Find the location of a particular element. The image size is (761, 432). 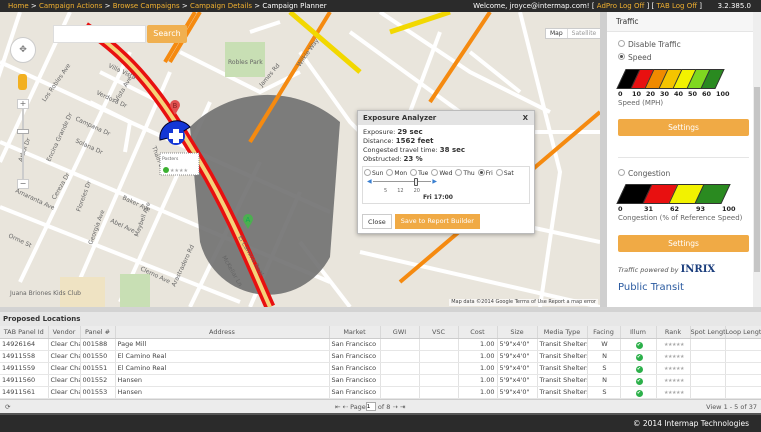

map-type-map: Map is located at coordinates (556, 33).